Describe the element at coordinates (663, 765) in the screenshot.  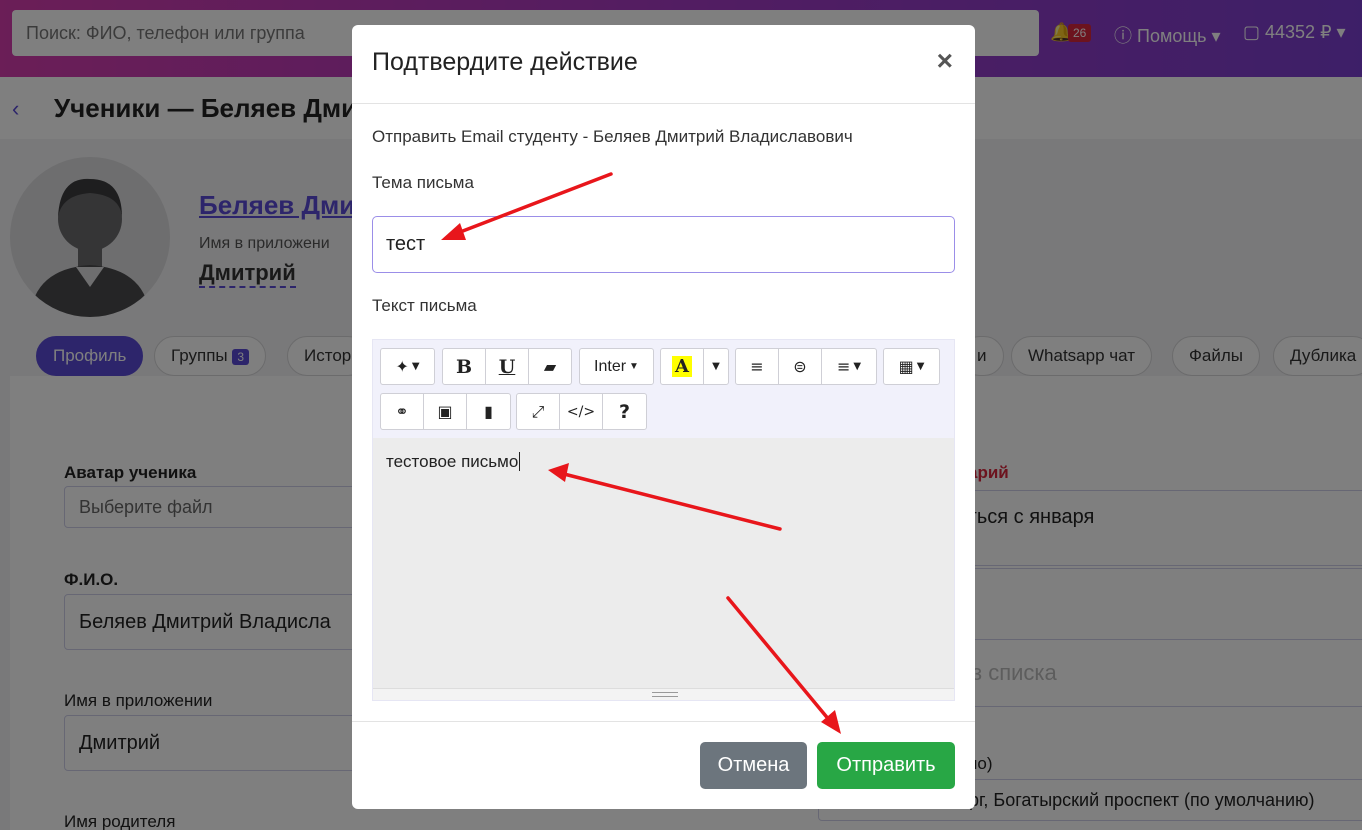
I see `modal-footer: Отмена Отправить` at that location.